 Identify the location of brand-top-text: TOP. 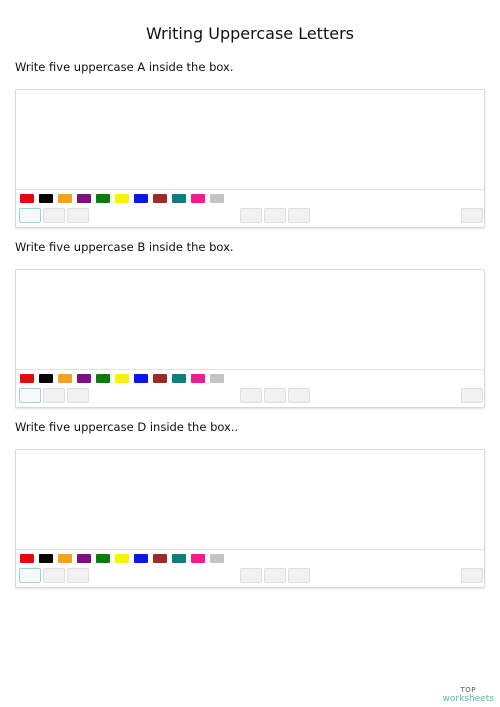
(468, 690).